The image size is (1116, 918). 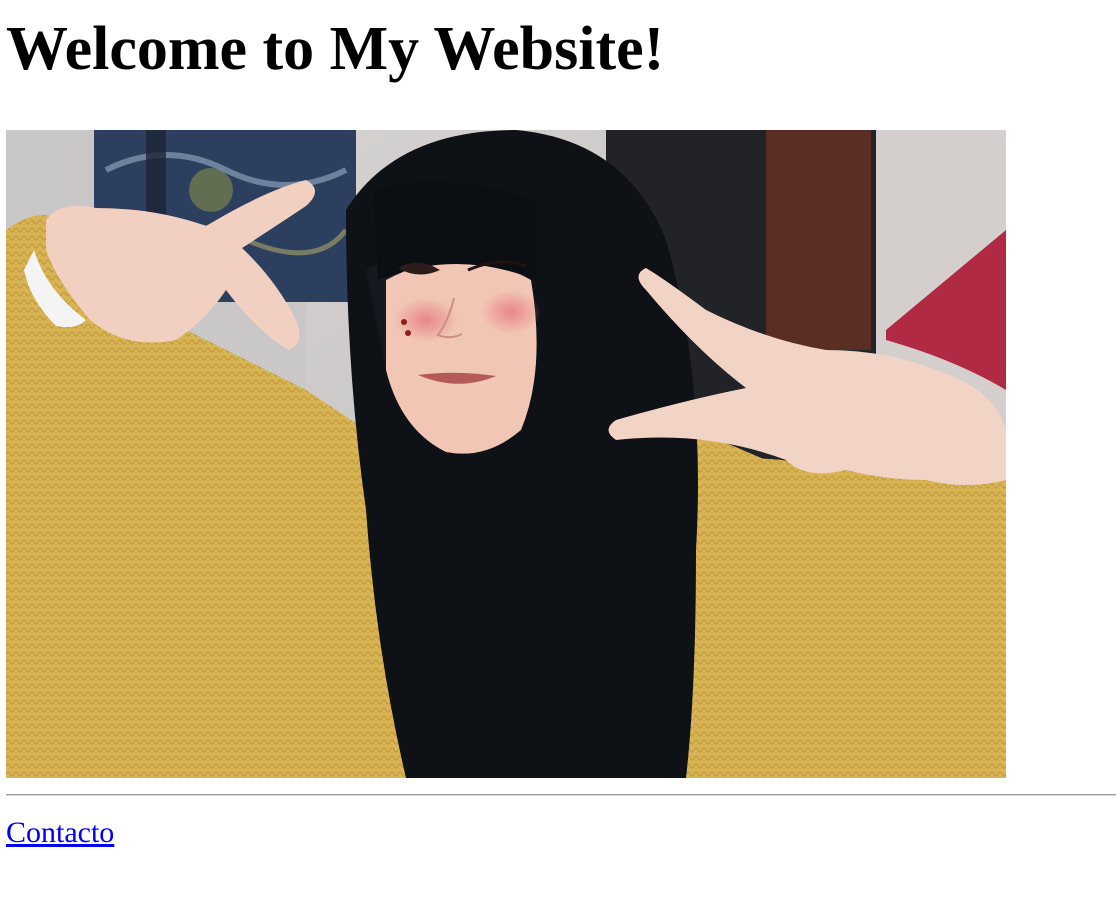 I want to click on horizontal-divider, so click(x=561, y=795).